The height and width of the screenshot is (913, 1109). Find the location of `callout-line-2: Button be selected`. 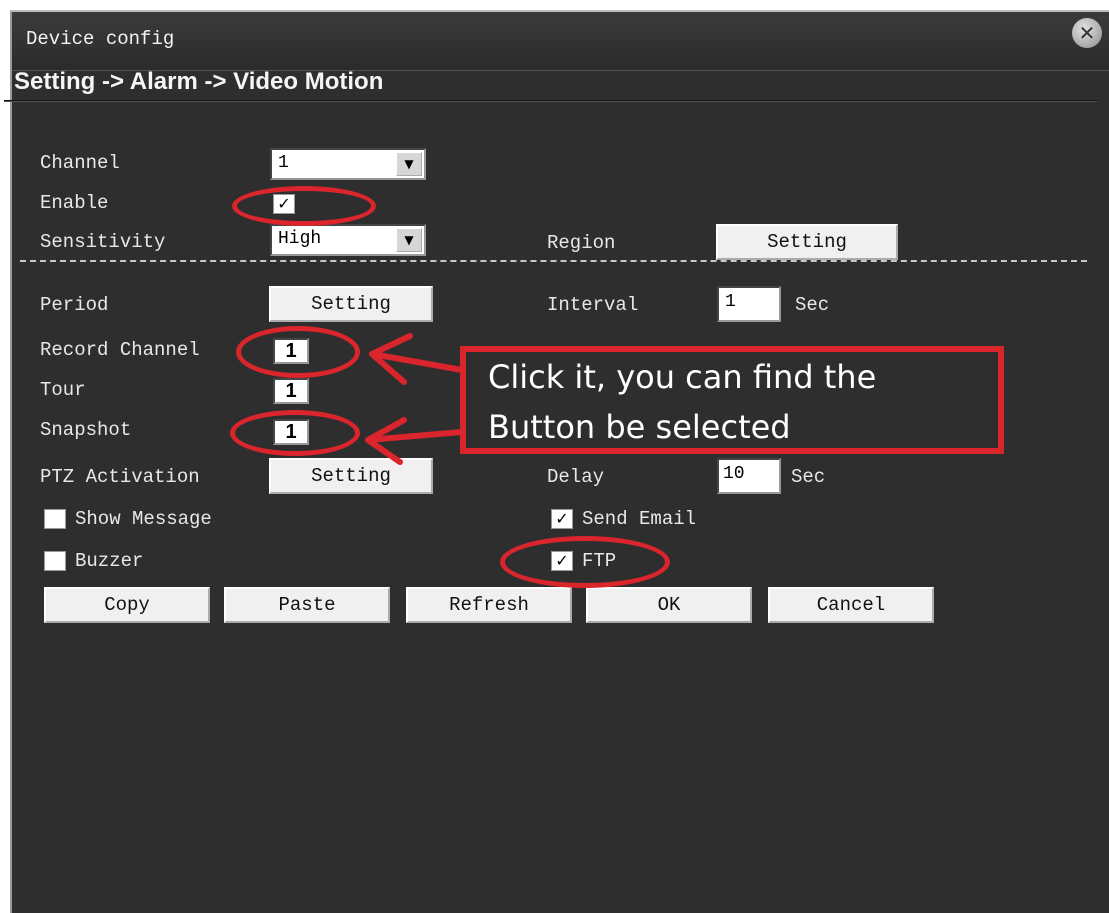

callout-line-2: Button be selected is located at coordinates (639, 427).